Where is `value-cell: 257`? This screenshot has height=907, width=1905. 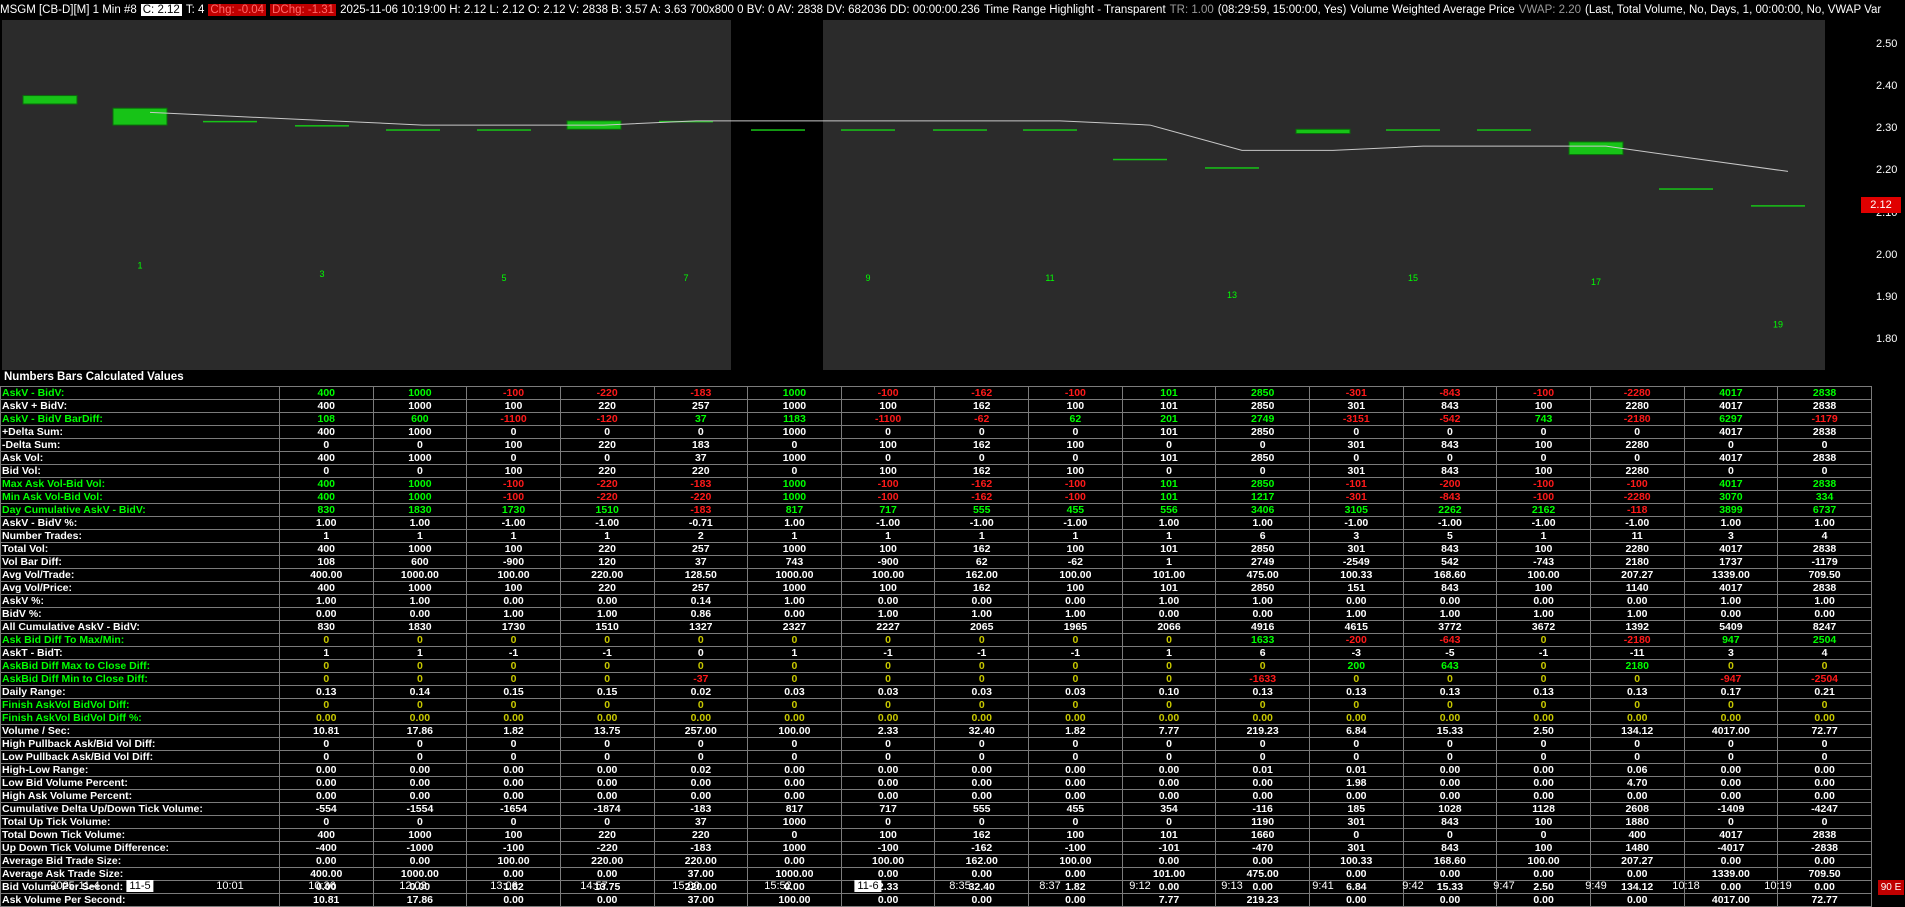 value-cell: 257 is located at coordinates (701, 549).